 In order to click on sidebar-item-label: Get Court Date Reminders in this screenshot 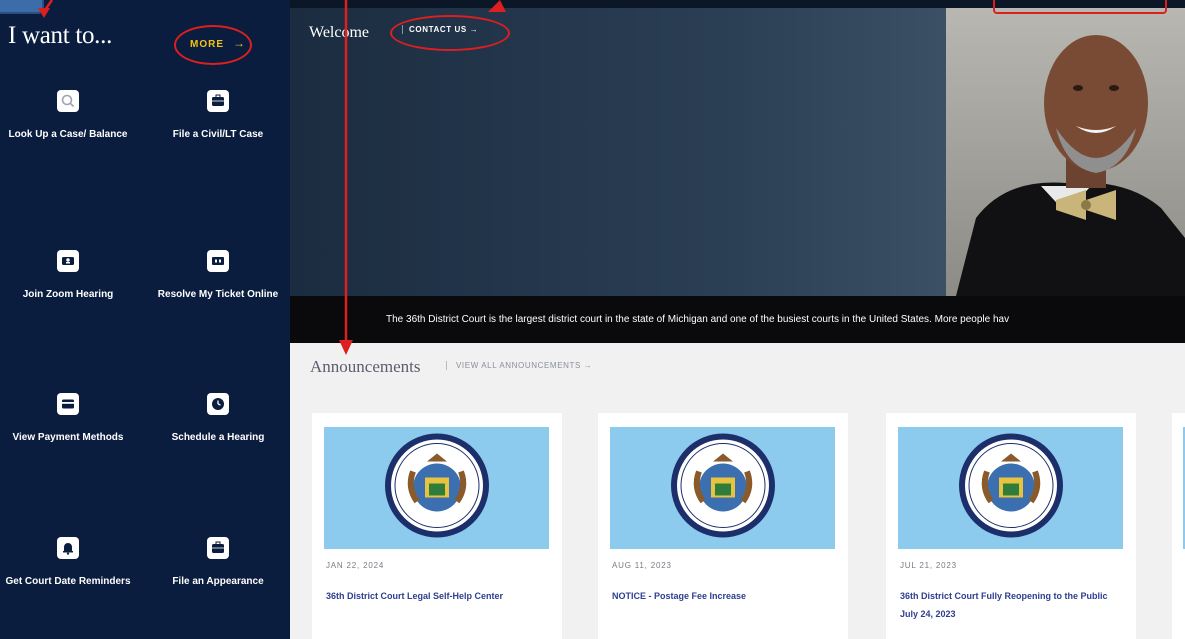, I will do `click(68, 581)`.